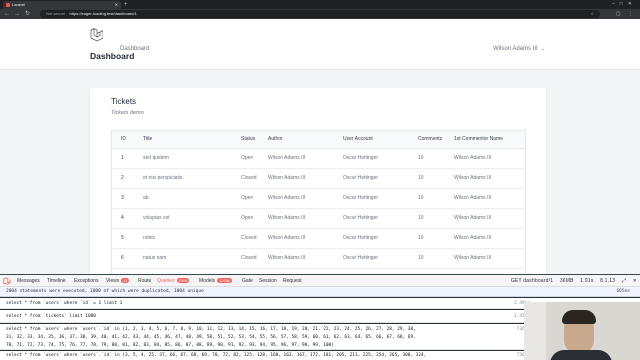 This screenshot has width=640, height=360. I want to click on tab-session: Session, so click(268, 281).